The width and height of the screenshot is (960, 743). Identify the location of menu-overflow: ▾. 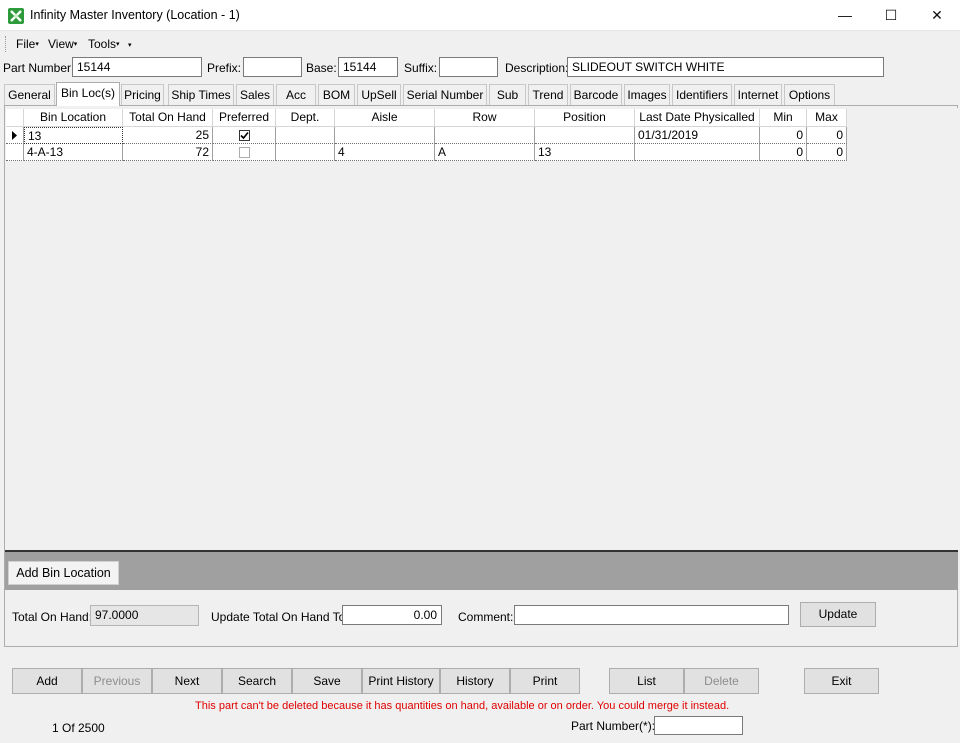
(130, 45).